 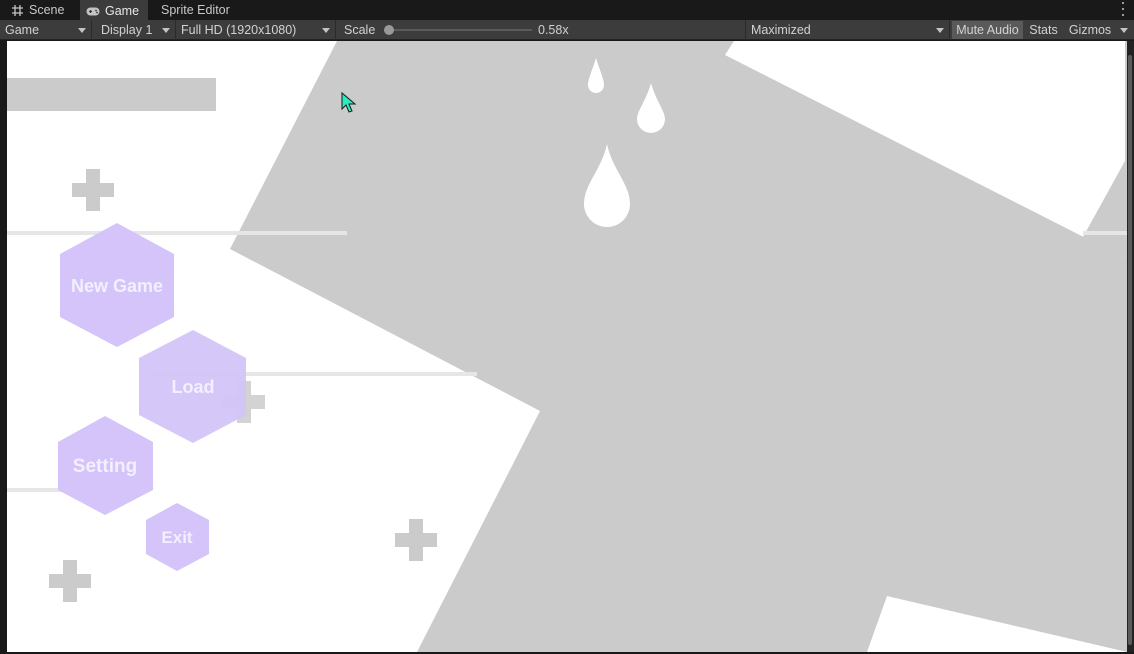 I want to click on stats-label: Stats, so click(x=1043, y=30).